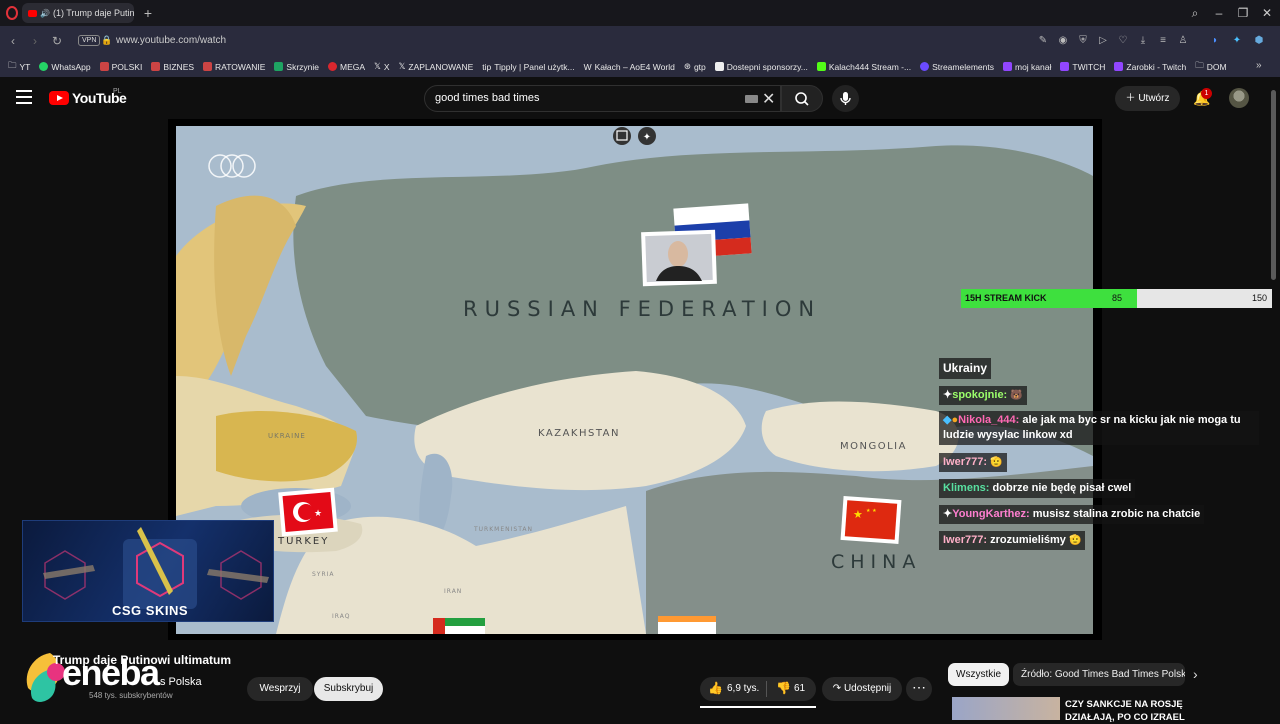  I want to click on extension-2-icon: ✦, so click(1237, 41).